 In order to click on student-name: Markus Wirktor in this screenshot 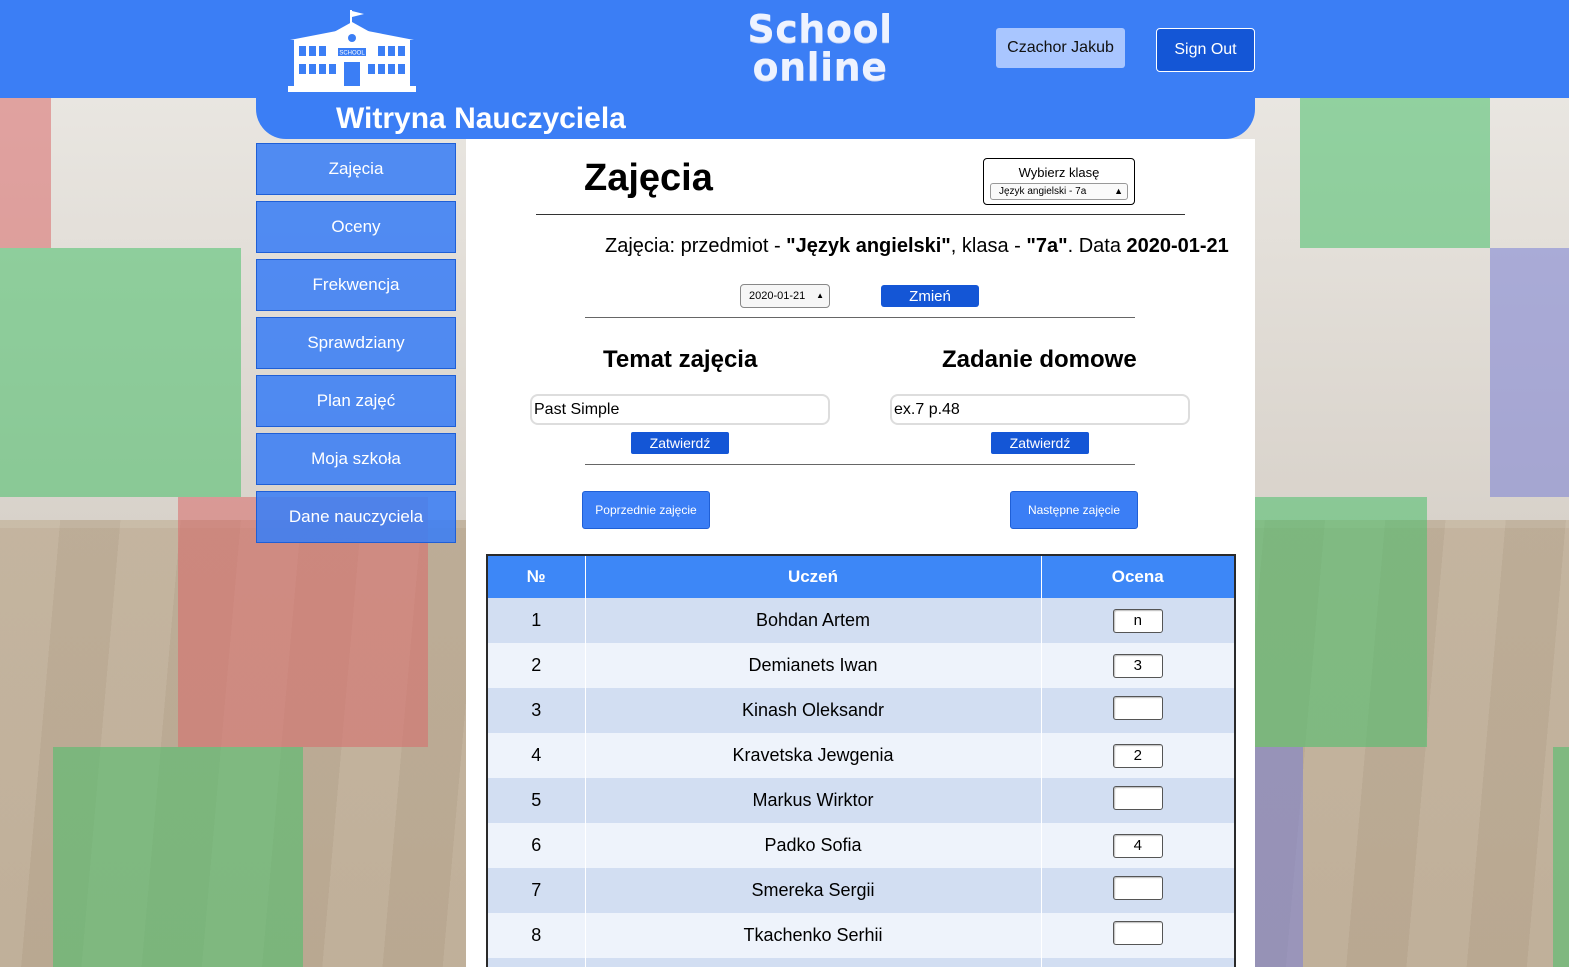, I will do `click(813, 800)`.